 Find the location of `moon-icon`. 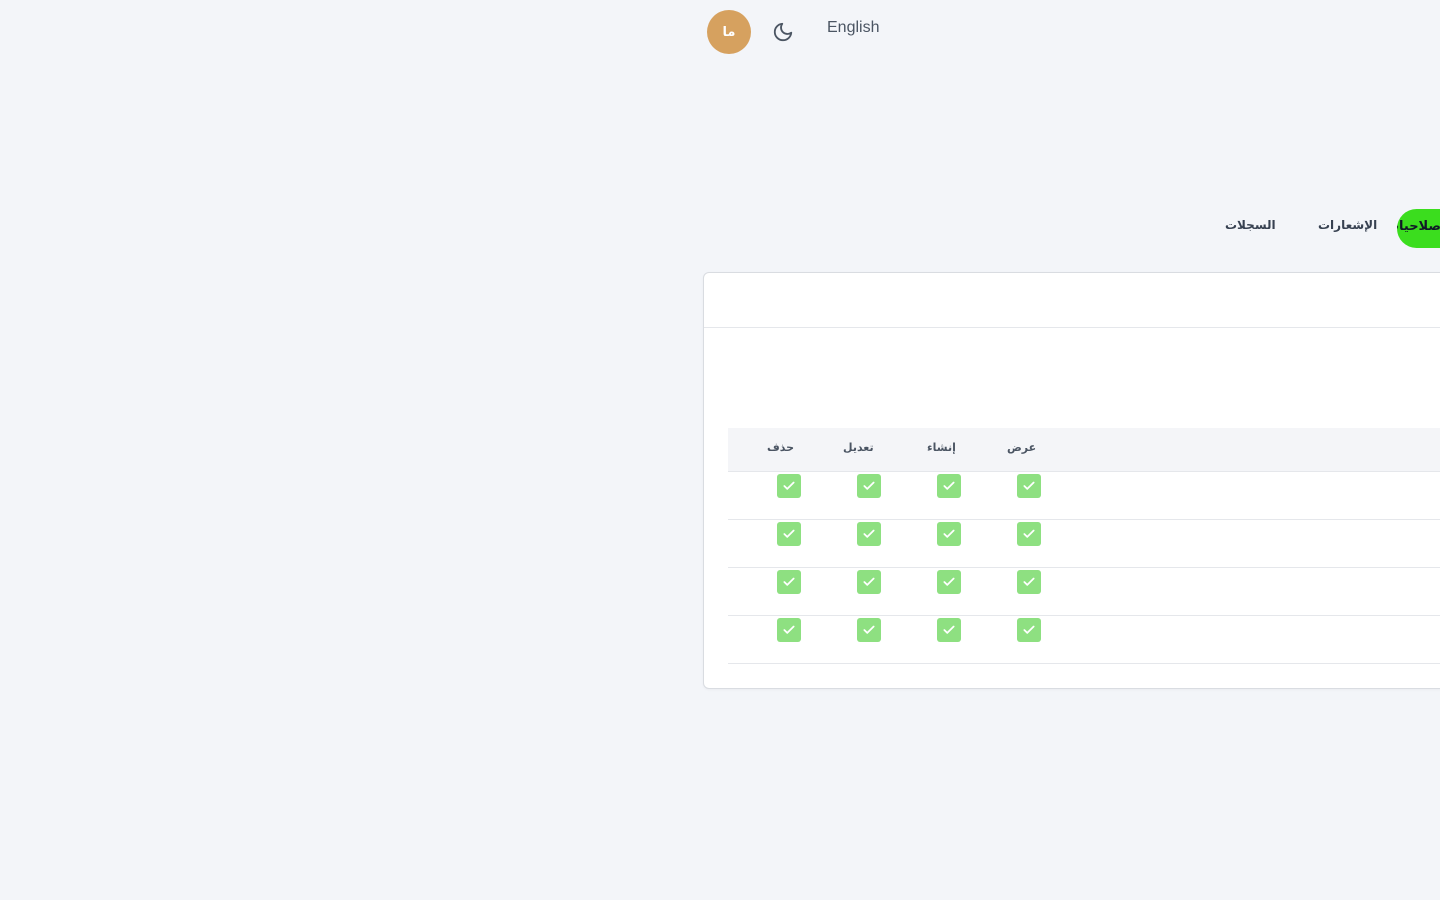

moon-icon is located at coordinates (783, 32).